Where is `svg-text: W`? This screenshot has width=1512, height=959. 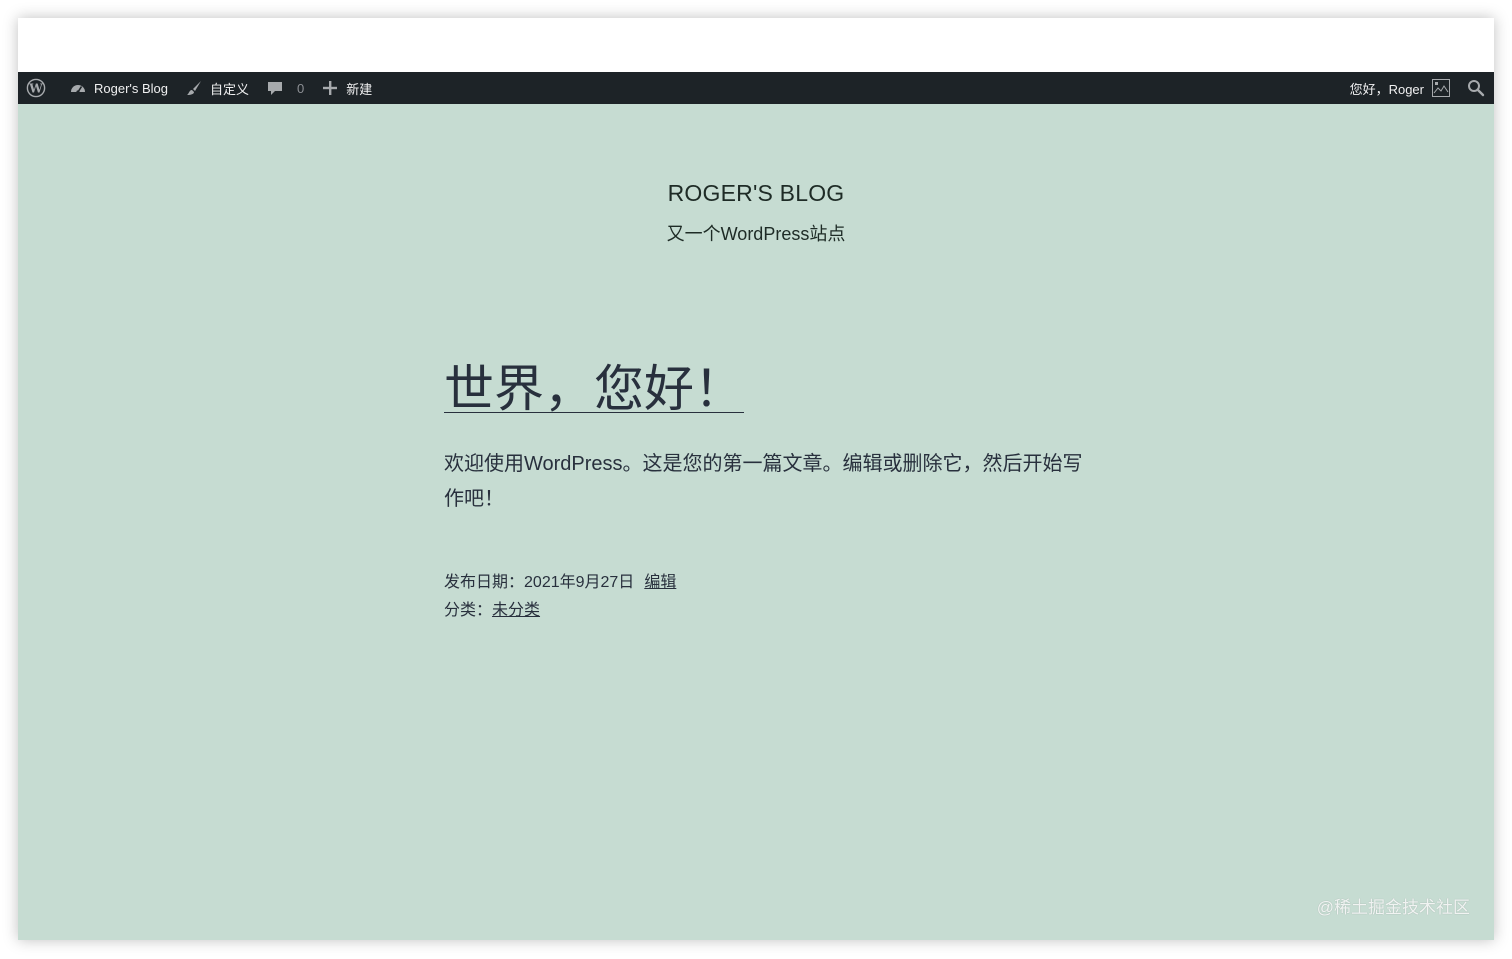
svg-text: W is located at coordinates (35, 89).